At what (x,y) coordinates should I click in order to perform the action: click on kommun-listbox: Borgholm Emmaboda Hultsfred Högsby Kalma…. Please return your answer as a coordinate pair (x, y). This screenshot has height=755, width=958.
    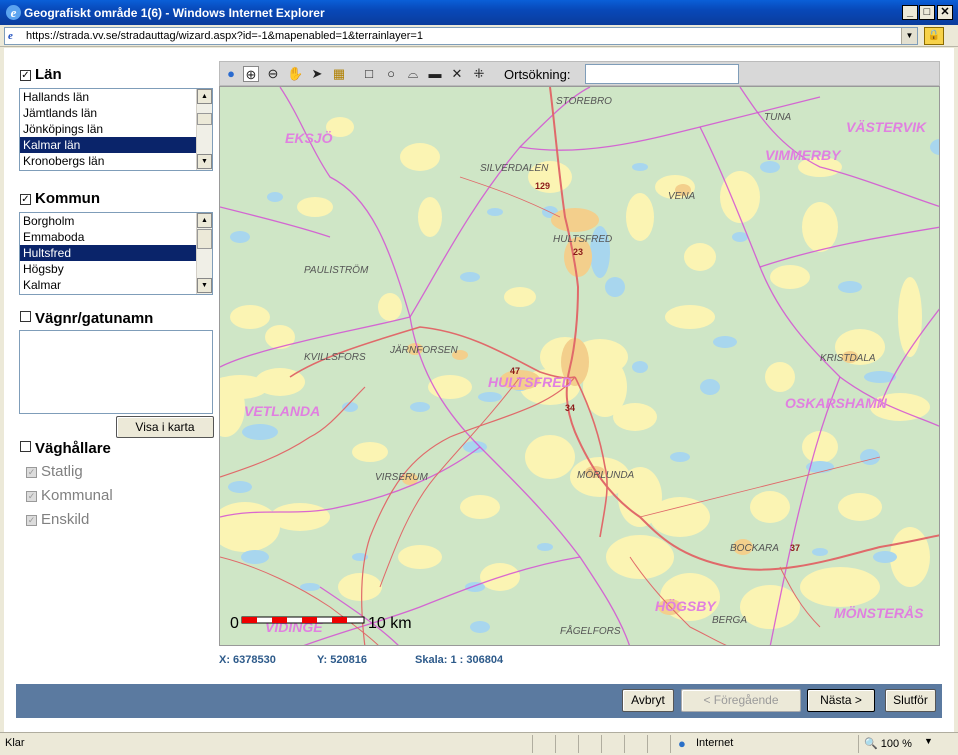
    Looking at the image, I should click on (116, 253).